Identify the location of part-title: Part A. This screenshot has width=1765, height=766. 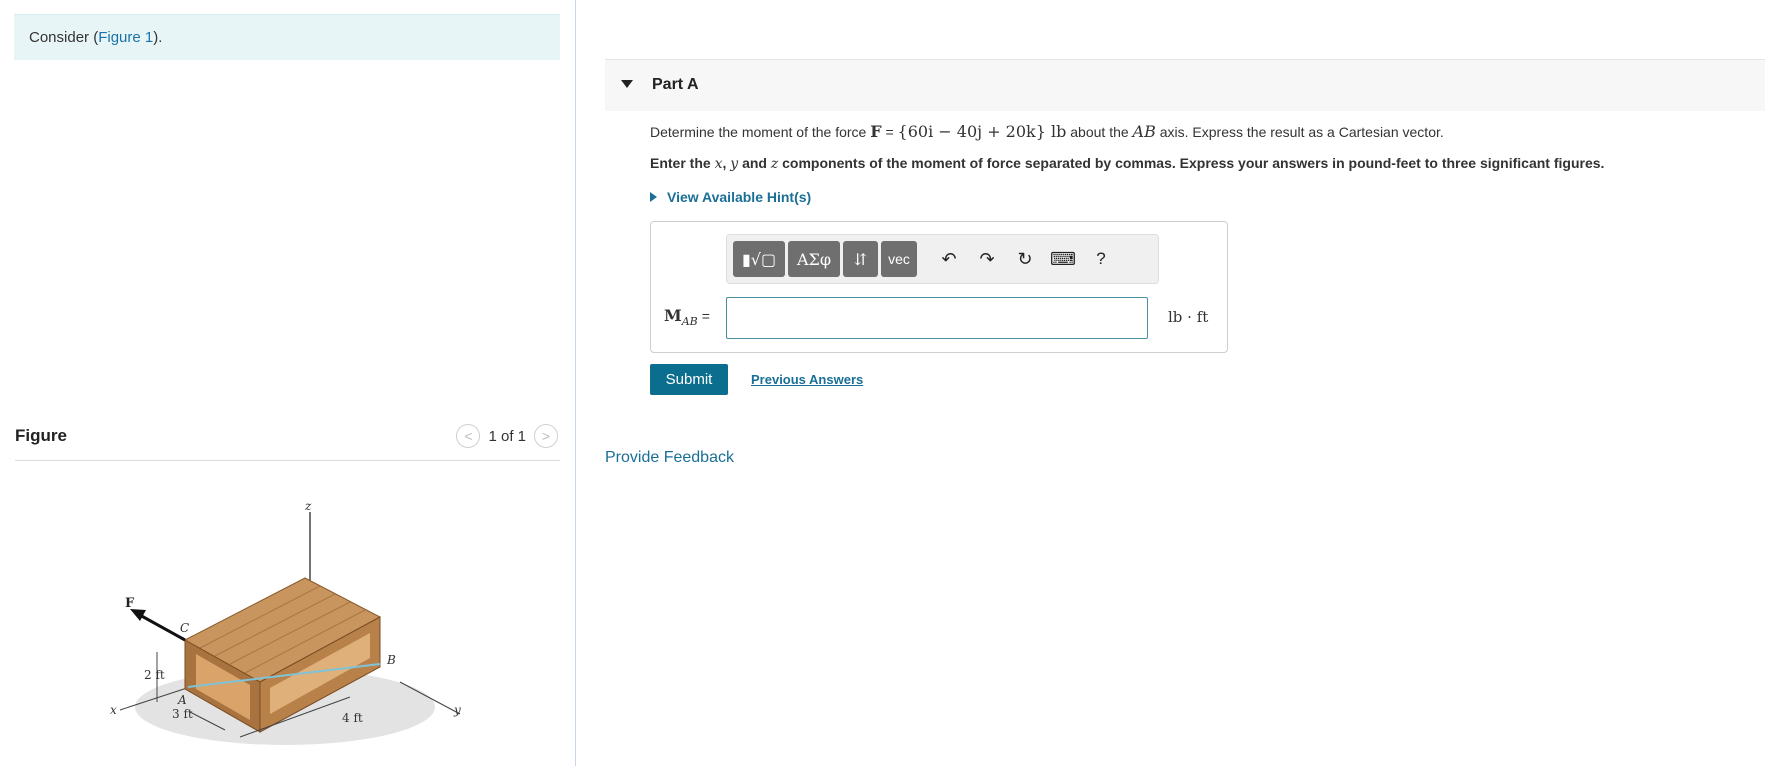
(675, 84).